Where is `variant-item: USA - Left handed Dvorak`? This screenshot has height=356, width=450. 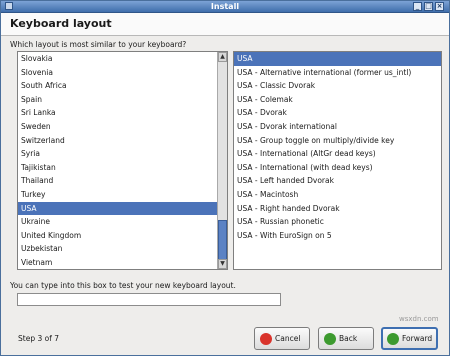 variant-item: USA - Left handed Dvorak is located at coordinates (337, 181).